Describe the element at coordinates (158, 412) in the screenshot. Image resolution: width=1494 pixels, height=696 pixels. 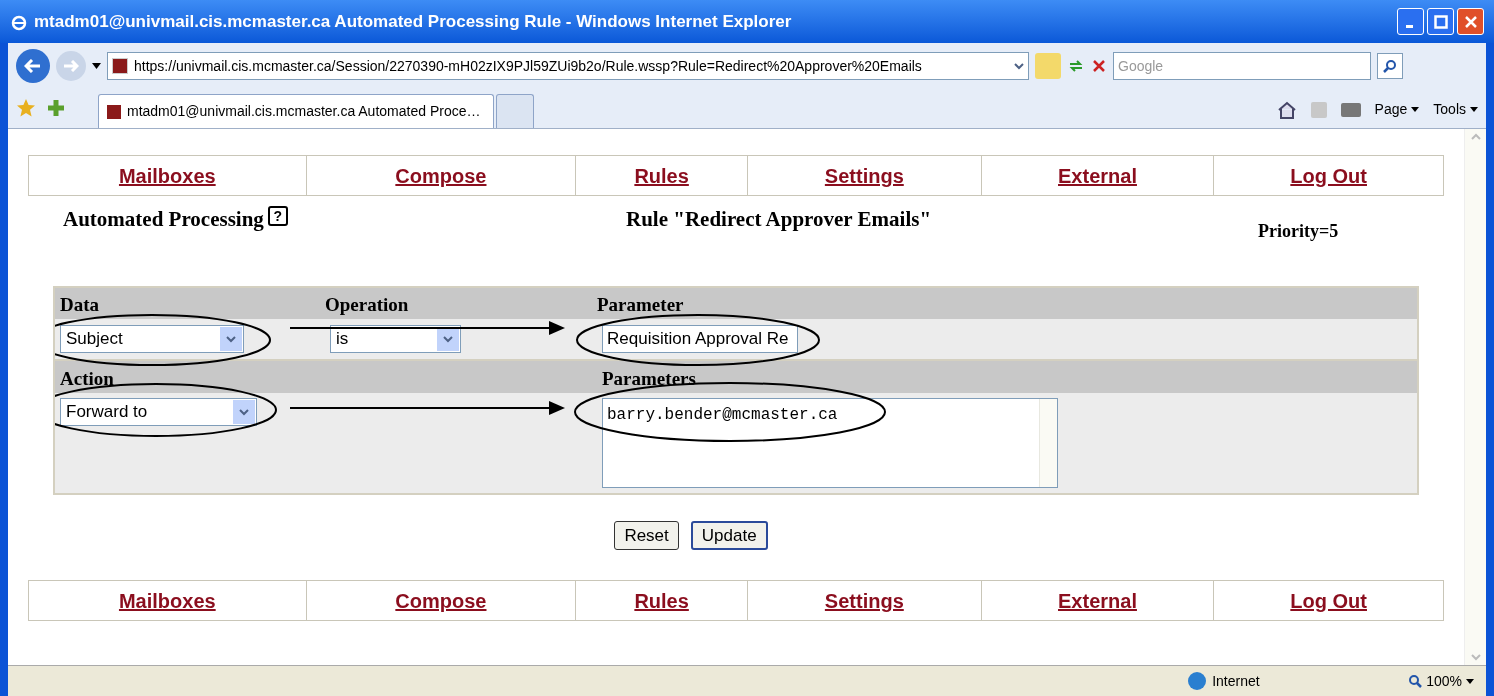
I see `action-select: Forward to` at that location.